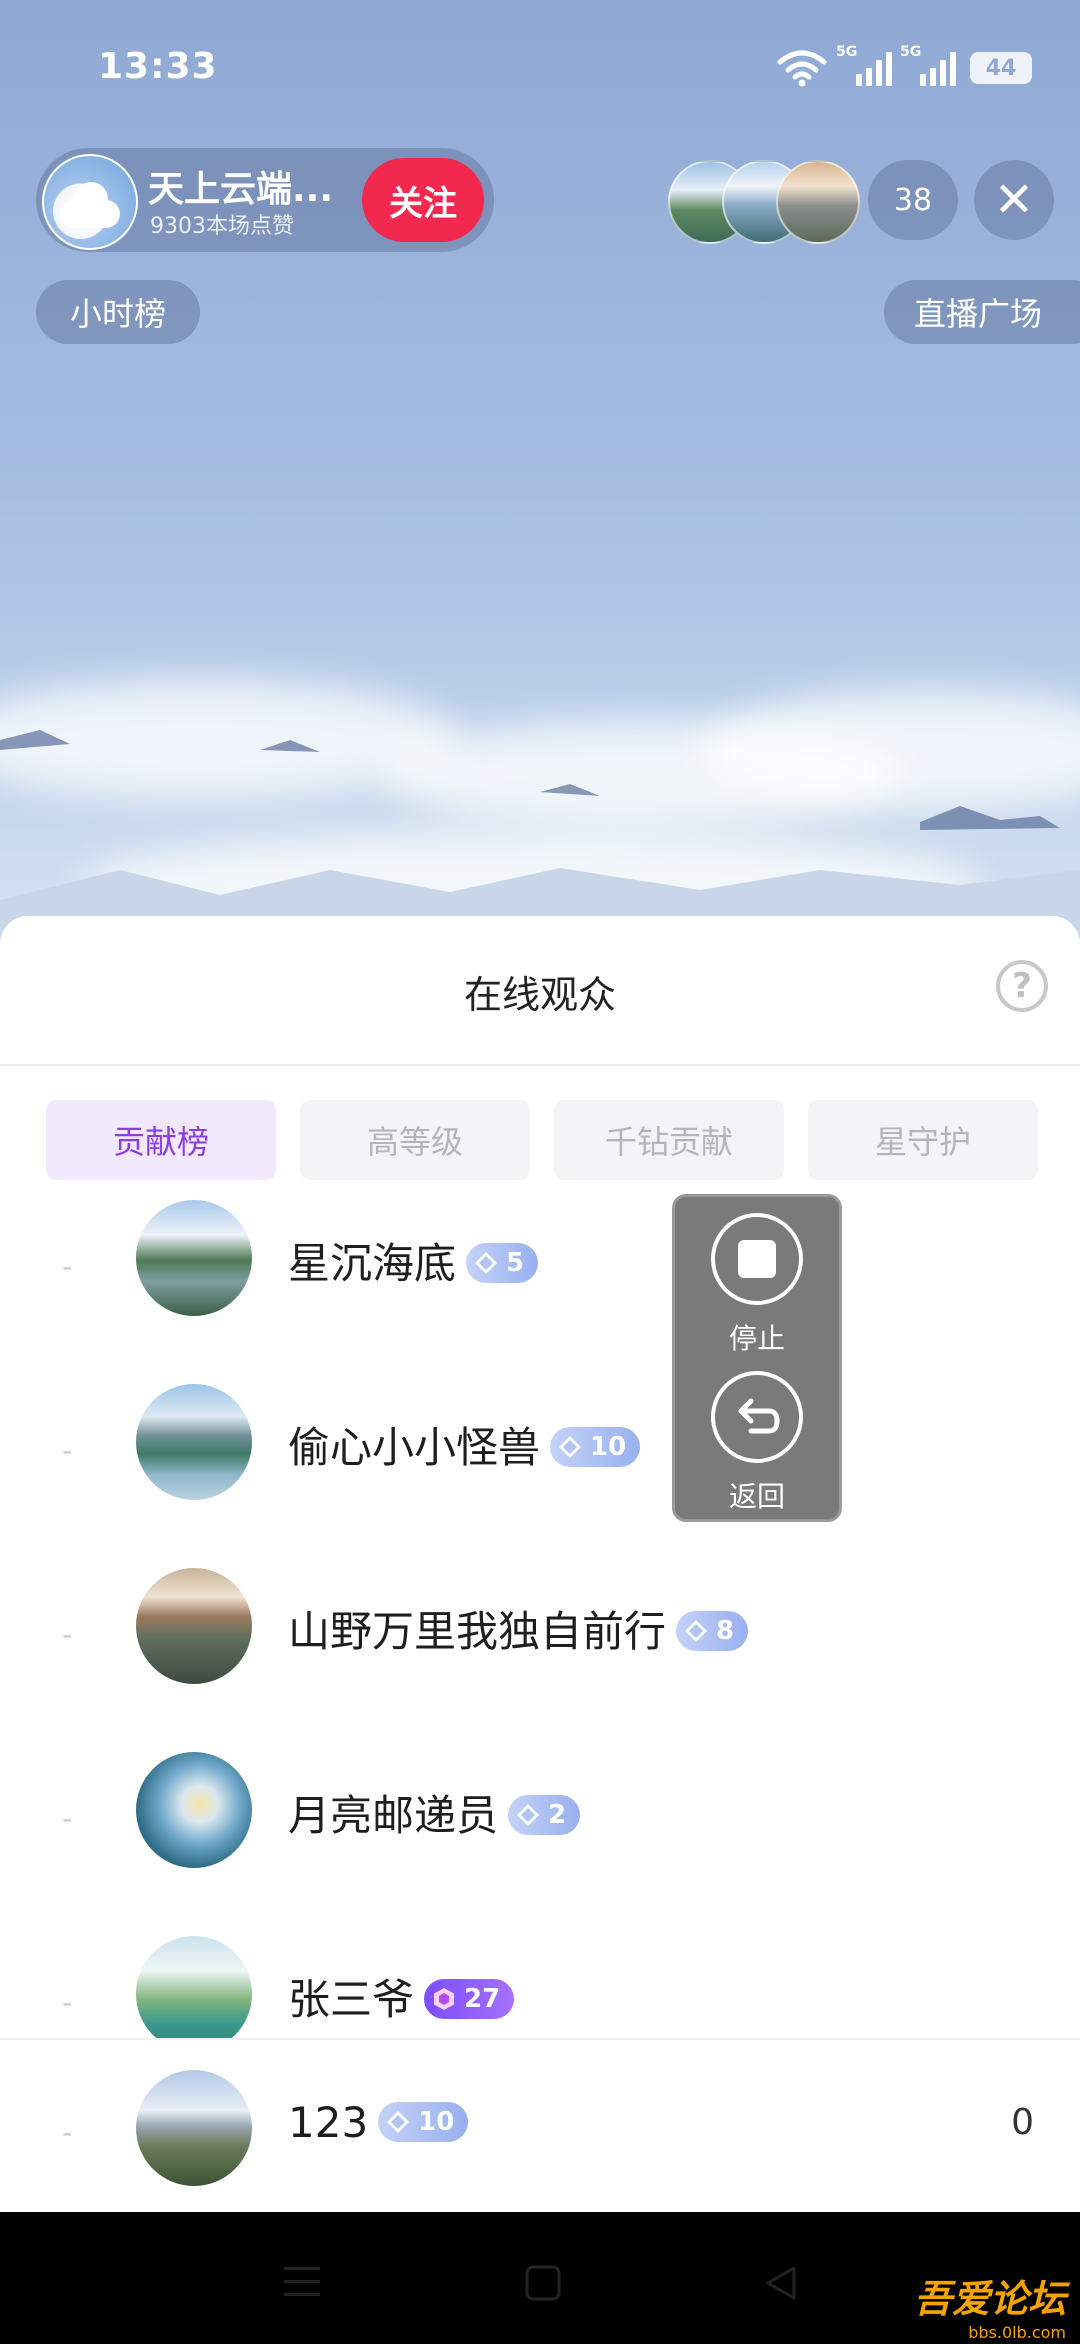  I want to click on close-button: ✕, so click(1014, 200).